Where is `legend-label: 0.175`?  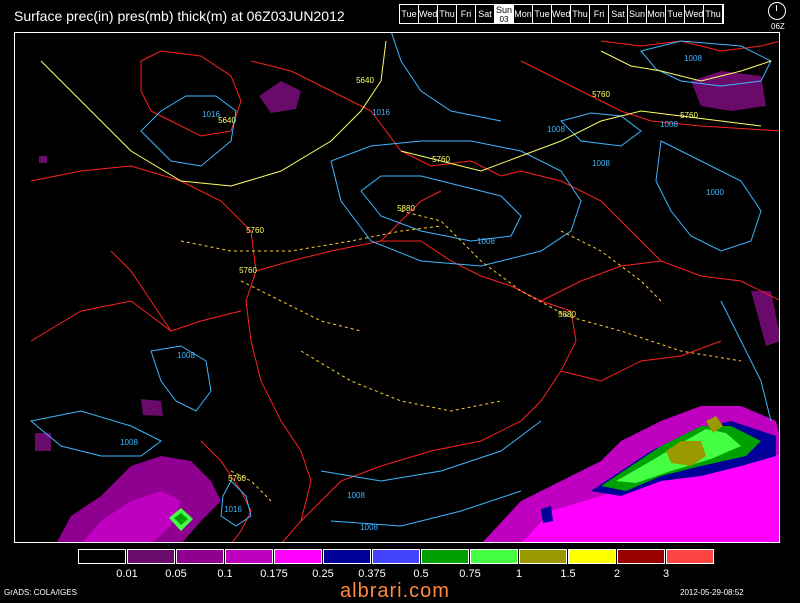
legend-label: 0.175 is located at coordinates (274, 574).